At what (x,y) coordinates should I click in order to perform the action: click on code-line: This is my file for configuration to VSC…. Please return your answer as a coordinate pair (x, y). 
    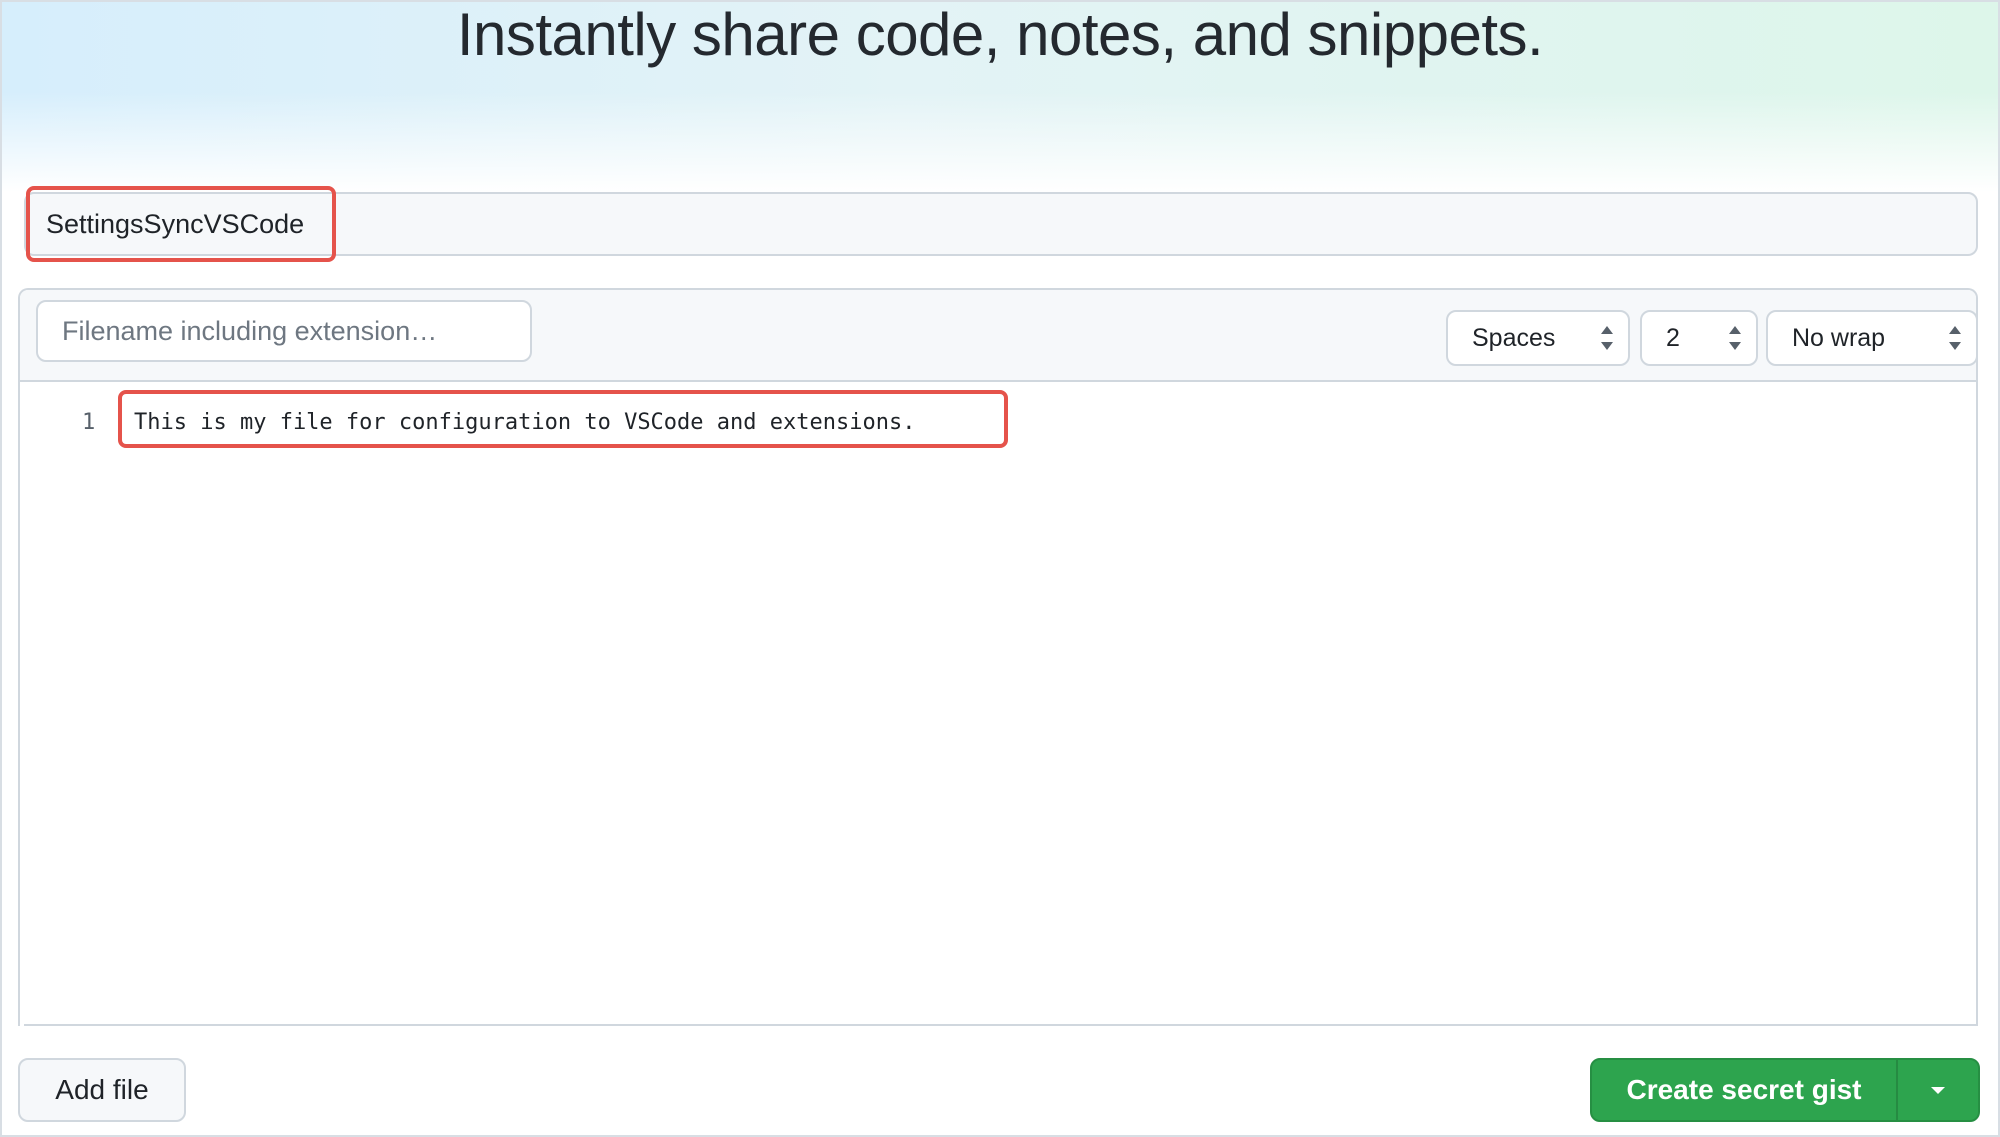
    Looking at the image, I should click on (524, 422).